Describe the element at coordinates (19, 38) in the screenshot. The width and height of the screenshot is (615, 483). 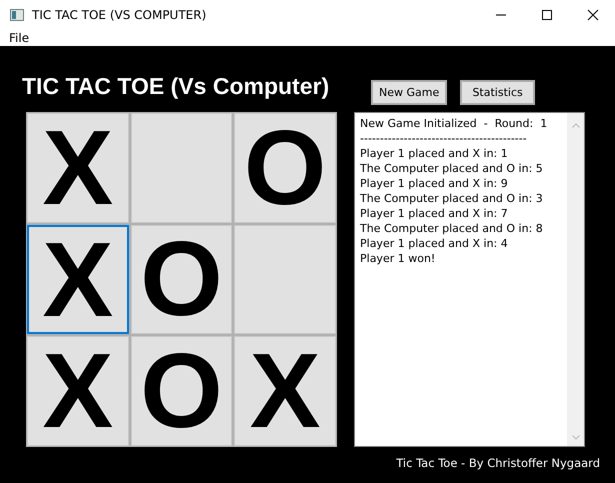
I see `menu-item: File` at that location.